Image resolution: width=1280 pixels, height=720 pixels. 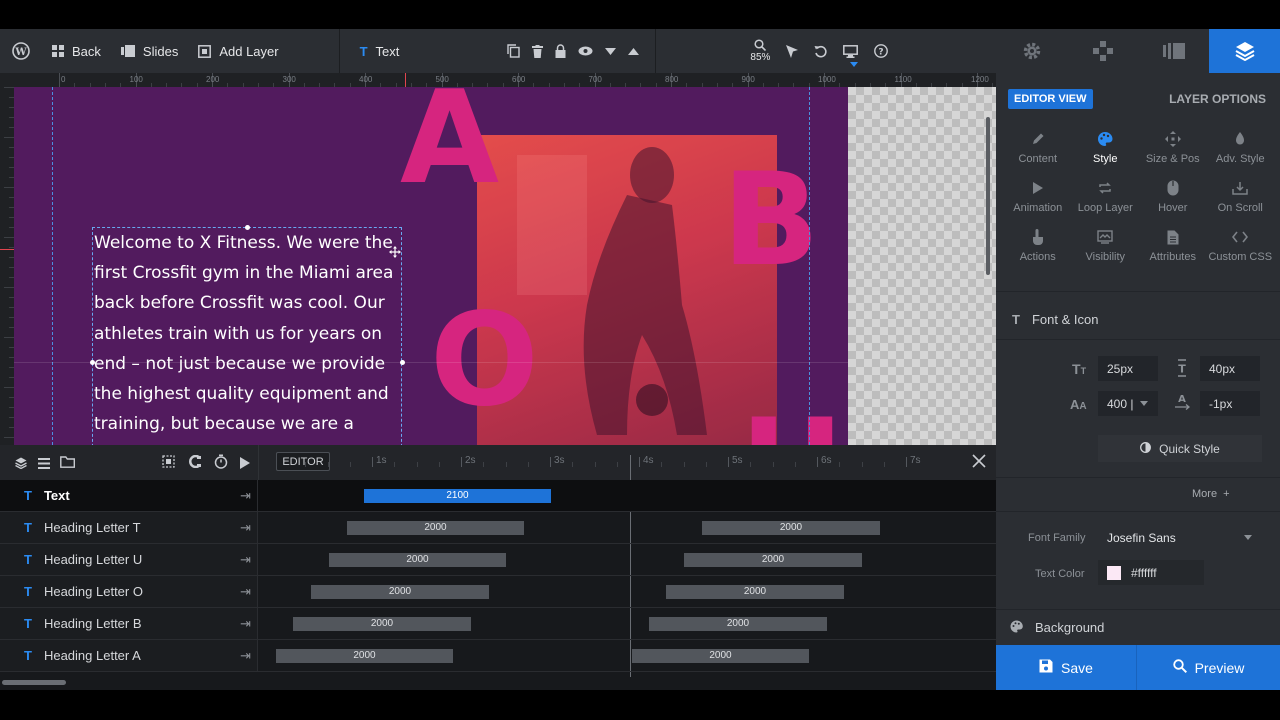 What do you see at coordinates (129, 559) in the screenshot?
I see `timeline-row-label: T Heading Letter U ⇥` at bounding box center [129, 559].